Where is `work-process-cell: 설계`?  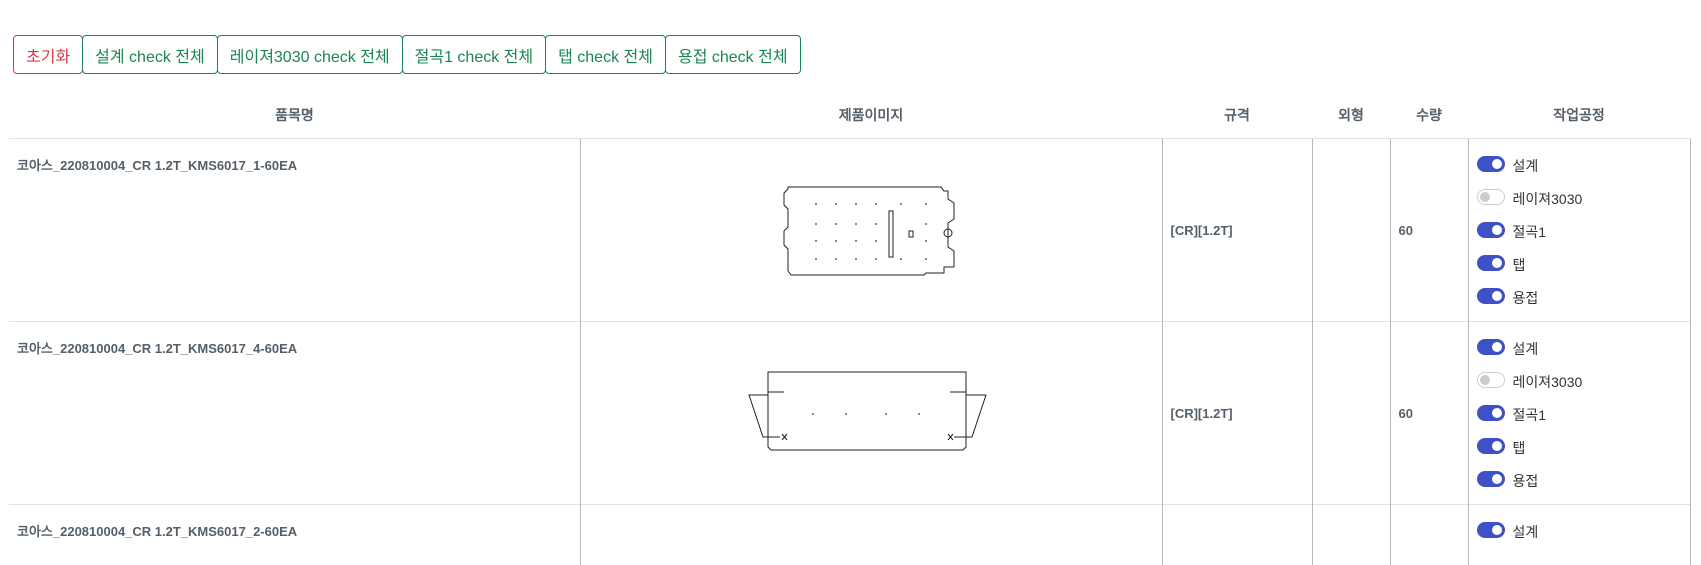
work-process-cell: 설계 is located at coordinates (1579, 534).